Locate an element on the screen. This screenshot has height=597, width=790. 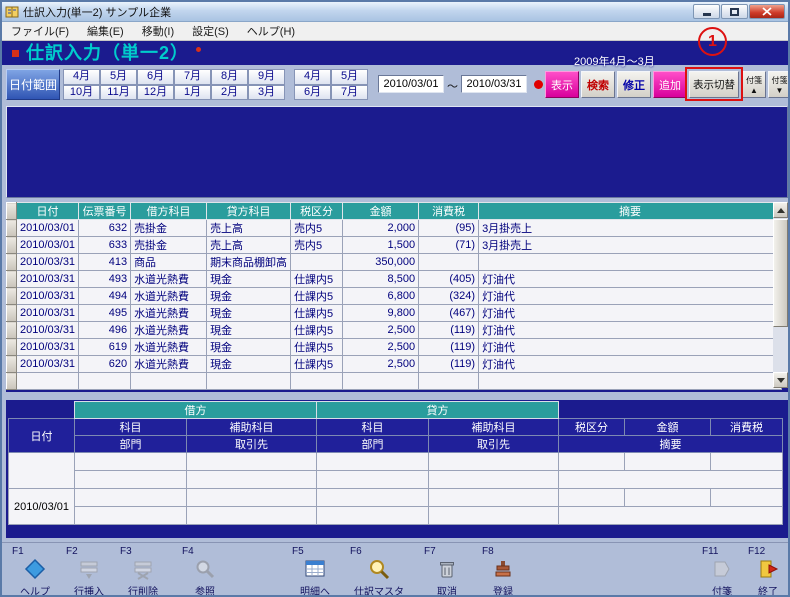
journal-row: 2010/03/01 632 売掛金 売上高 売内5 2,000 (95) 3月掛売上 is located at coordinates (394, 228).